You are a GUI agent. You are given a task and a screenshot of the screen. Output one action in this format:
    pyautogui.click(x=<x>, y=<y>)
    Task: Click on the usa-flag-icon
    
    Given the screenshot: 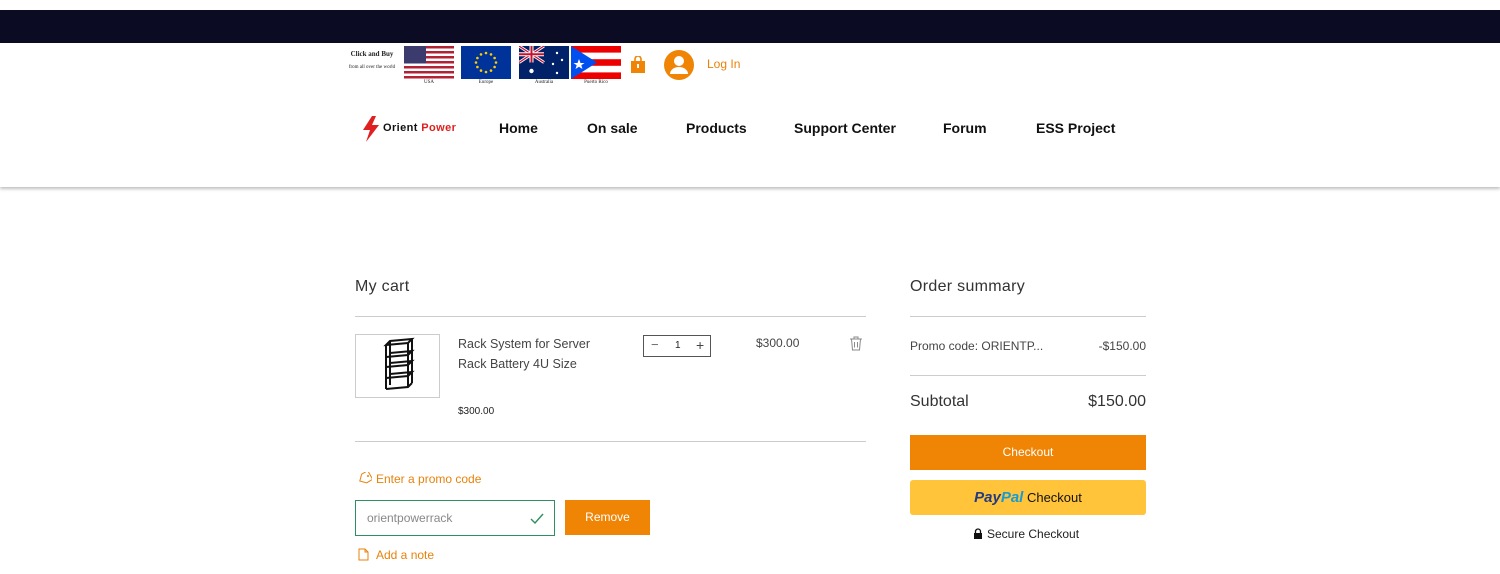 What is the action you would take?
    pyautogui.click(x=429, y=62)
    